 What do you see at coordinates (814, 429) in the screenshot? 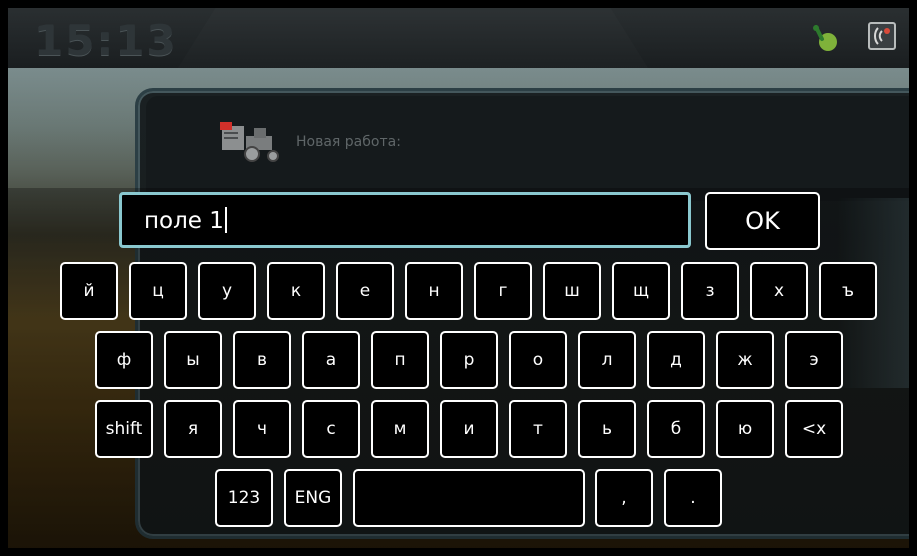
I see `key-backspace: <x` at bounding box center [814, 429].